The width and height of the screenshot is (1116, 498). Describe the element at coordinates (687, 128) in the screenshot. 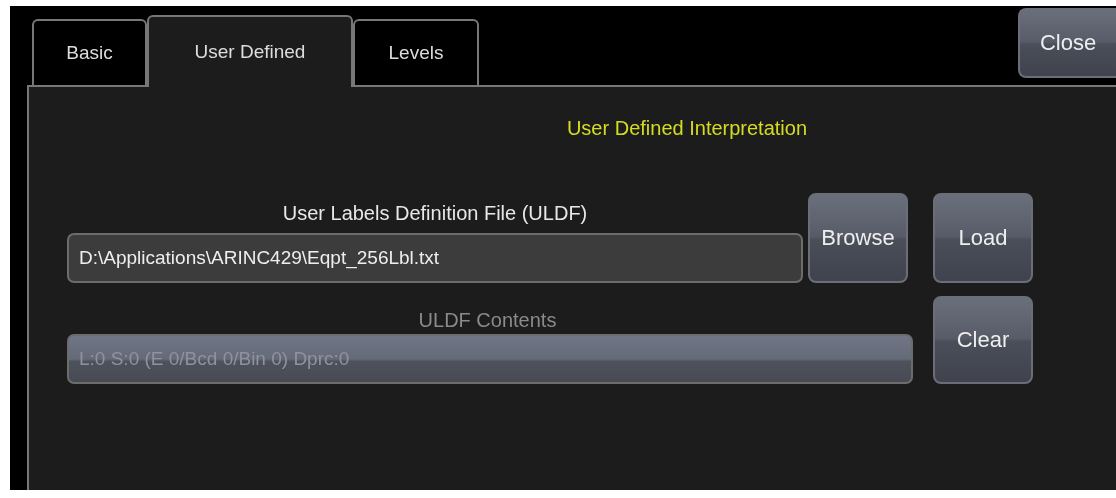

I see `panel-title: User Defined Interpretation` at that location.